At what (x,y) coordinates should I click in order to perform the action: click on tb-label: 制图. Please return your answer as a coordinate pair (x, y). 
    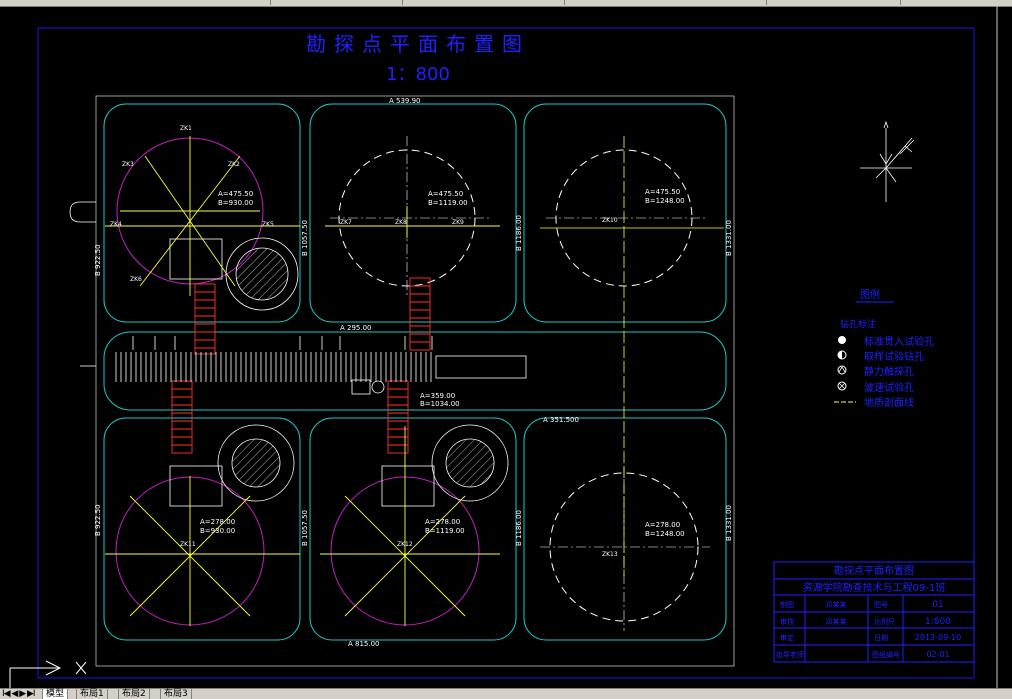
    Looking at the image, I should click on (787, 604).